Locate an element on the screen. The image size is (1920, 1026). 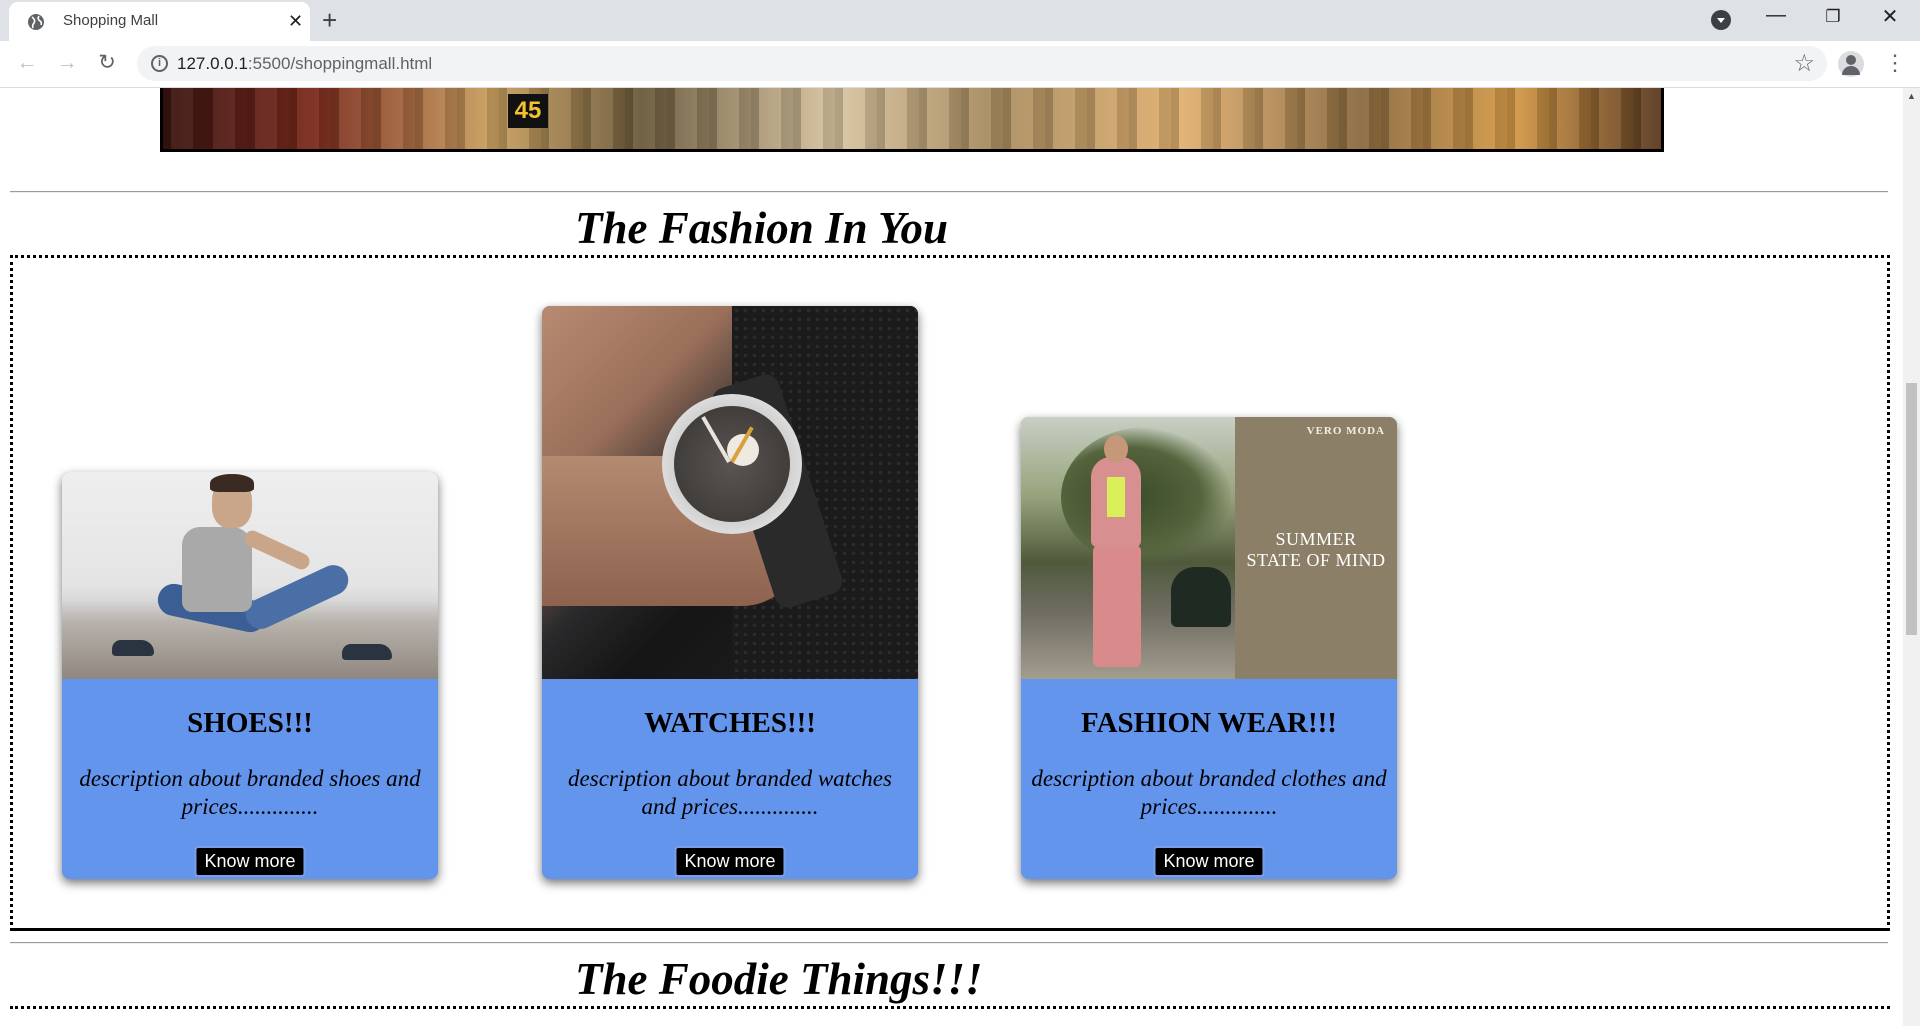
image-slogan: SUMMER STATE OF MIND is located at coordinates (1316, 550).